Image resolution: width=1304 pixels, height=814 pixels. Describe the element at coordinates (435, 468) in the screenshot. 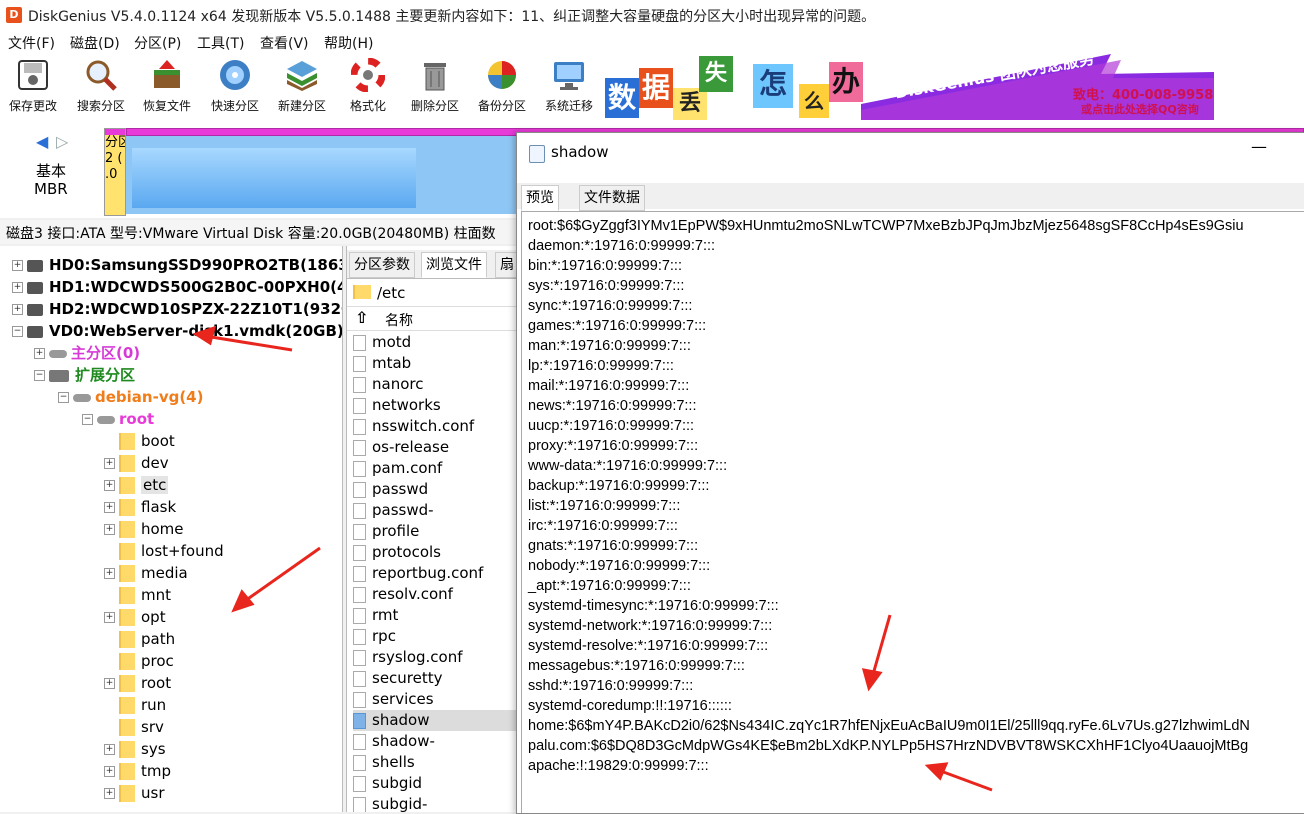

I see `file-list-item: pam.conf` at that location.